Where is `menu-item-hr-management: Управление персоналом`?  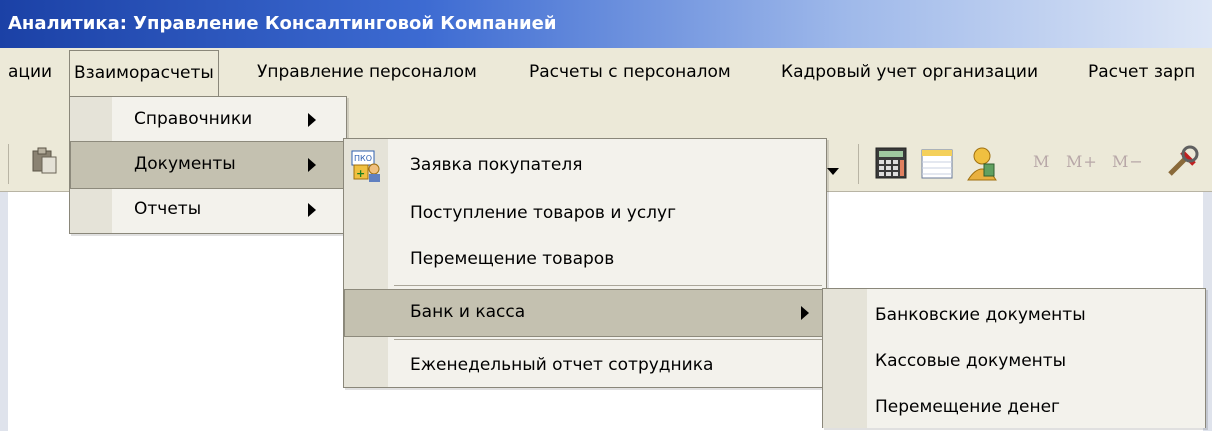
menu-item-hr-management: Управление персоналом is located at coordinates (367, 72).